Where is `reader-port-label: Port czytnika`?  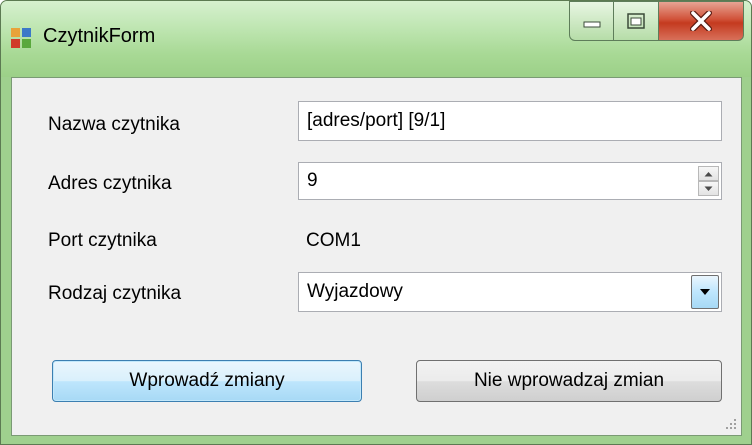
reader-port-label: Port czytnika is located at coordinates (102, 240).